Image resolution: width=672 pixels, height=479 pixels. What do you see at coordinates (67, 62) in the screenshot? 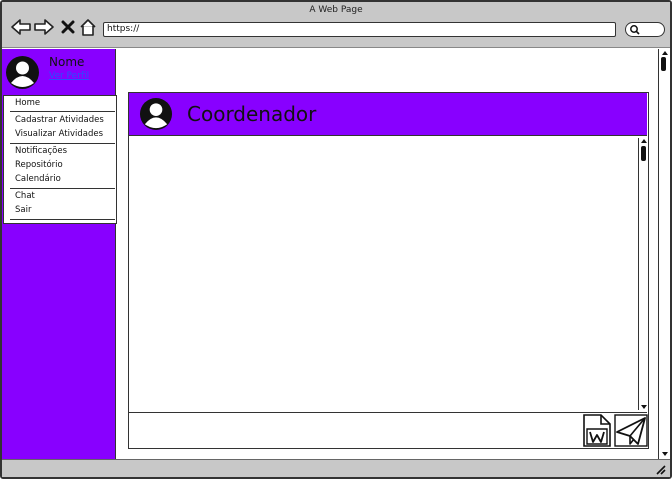
I see `user-name: Nome` at bounding box center [67, 62].